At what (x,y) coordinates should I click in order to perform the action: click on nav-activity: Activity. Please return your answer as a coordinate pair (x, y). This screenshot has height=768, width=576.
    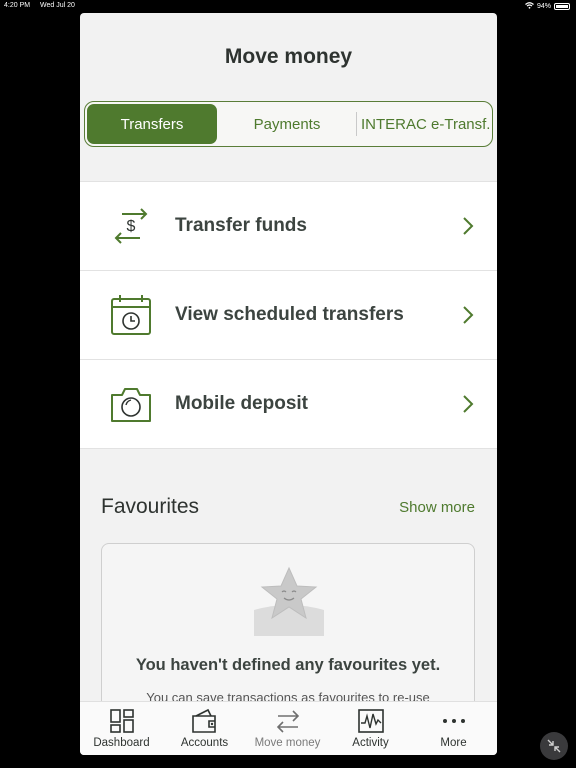
    Looking at the image, I should click on (370, 730).